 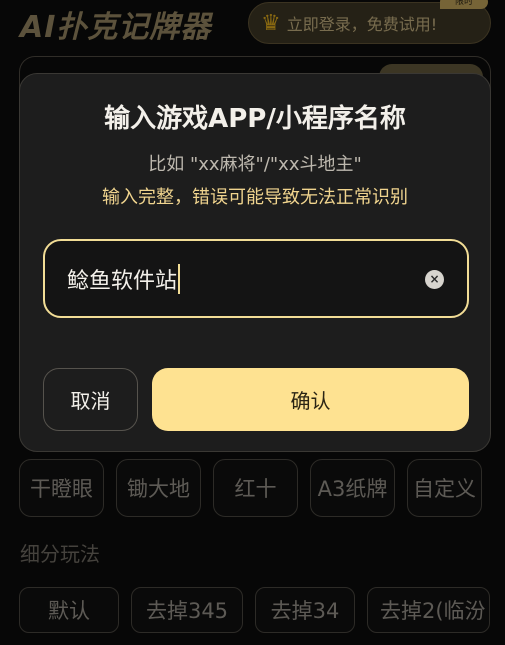 What do you see at coordinates (310, 399) in the screenshot?
I see `confirm-button: 确认` at bounding box center [310, 399].